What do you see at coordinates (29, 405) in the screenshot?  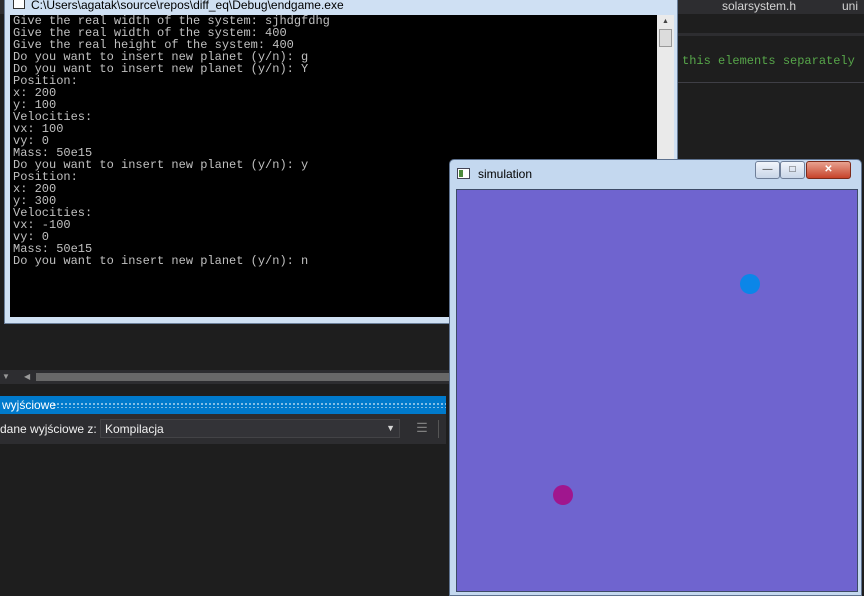 I see `output-panel-title-text: wyjściowe` at bounding box center [29, 405].